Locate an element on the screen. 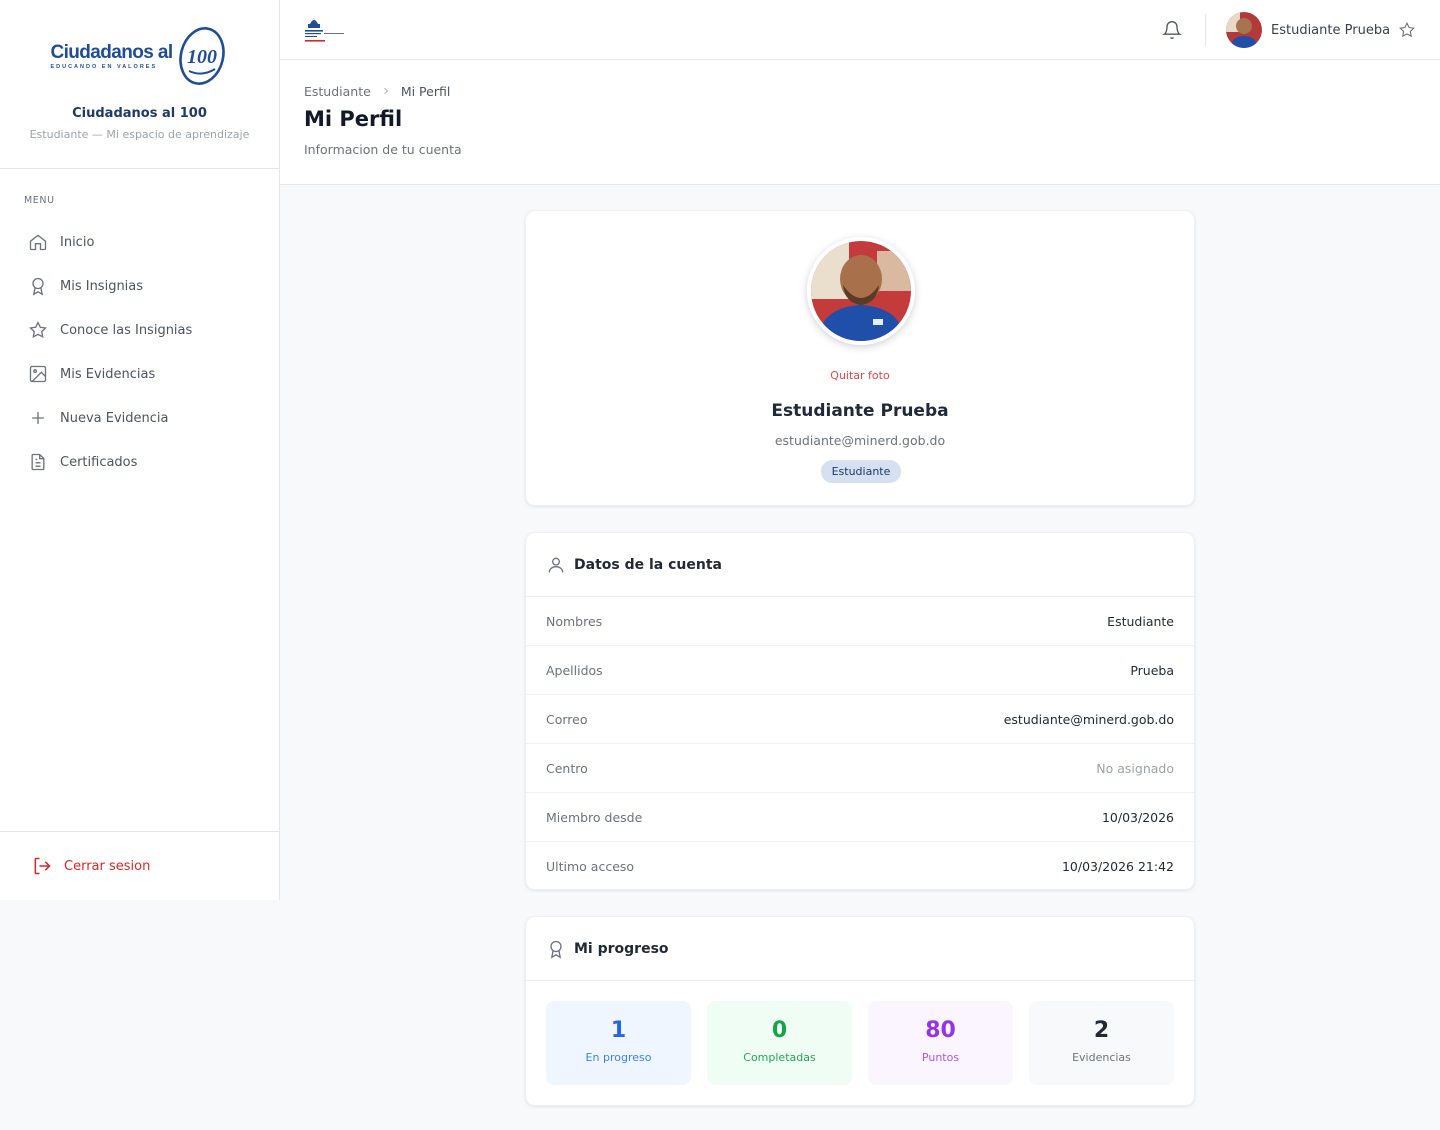 Image resolution: width=1440 pixels, height=1130 pixels. logo-100-emblem: 100 is located at coordinates (201, 56).